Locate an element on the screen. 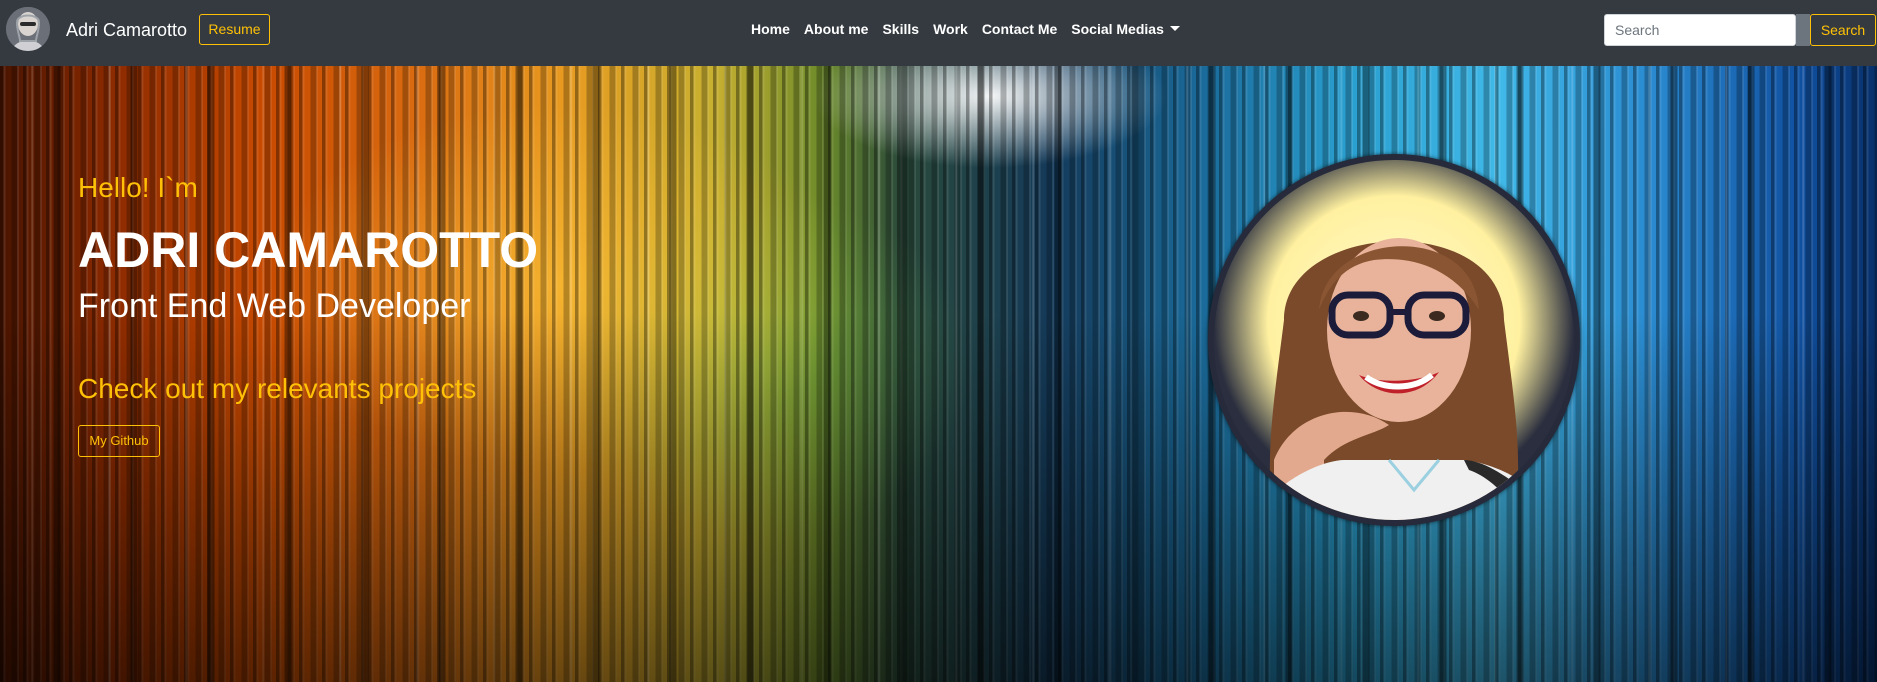  projects-heading: Check out my relevants projects is located at coordinates (277, 388).